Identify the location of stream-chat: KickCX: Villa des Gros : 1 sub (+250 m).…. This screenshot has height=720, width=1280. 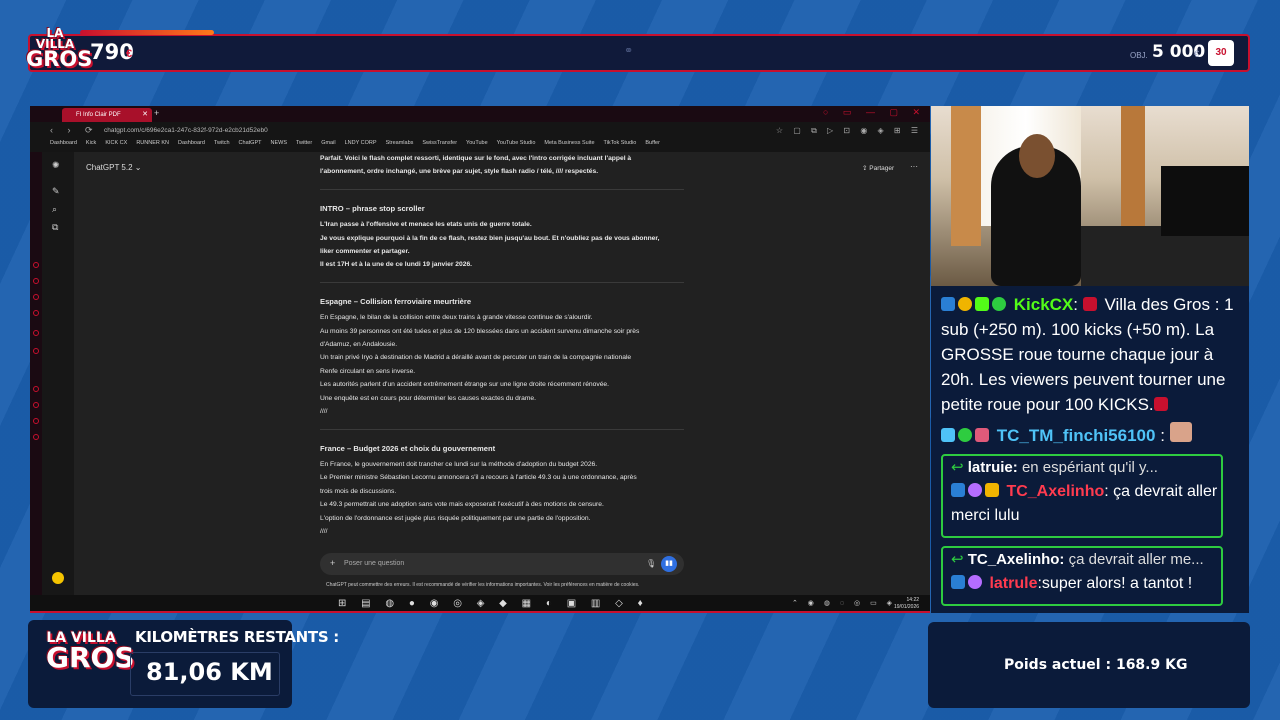
(1090, 449).